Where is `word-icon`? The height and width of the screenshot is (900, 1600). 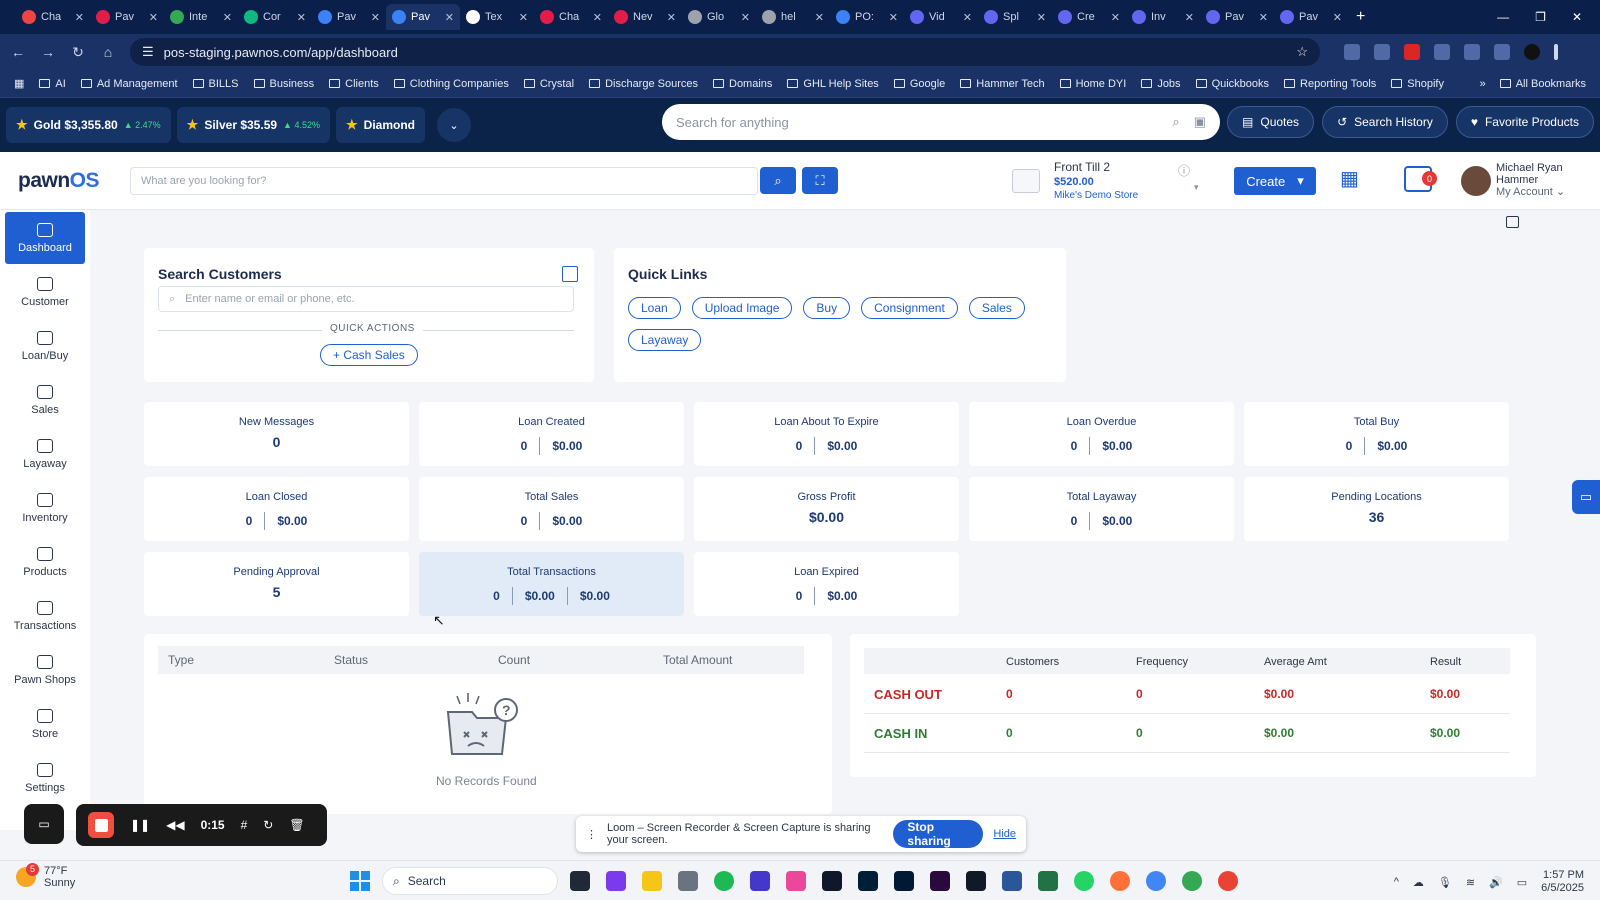
word-icon is located at coordinates (1012, 881).